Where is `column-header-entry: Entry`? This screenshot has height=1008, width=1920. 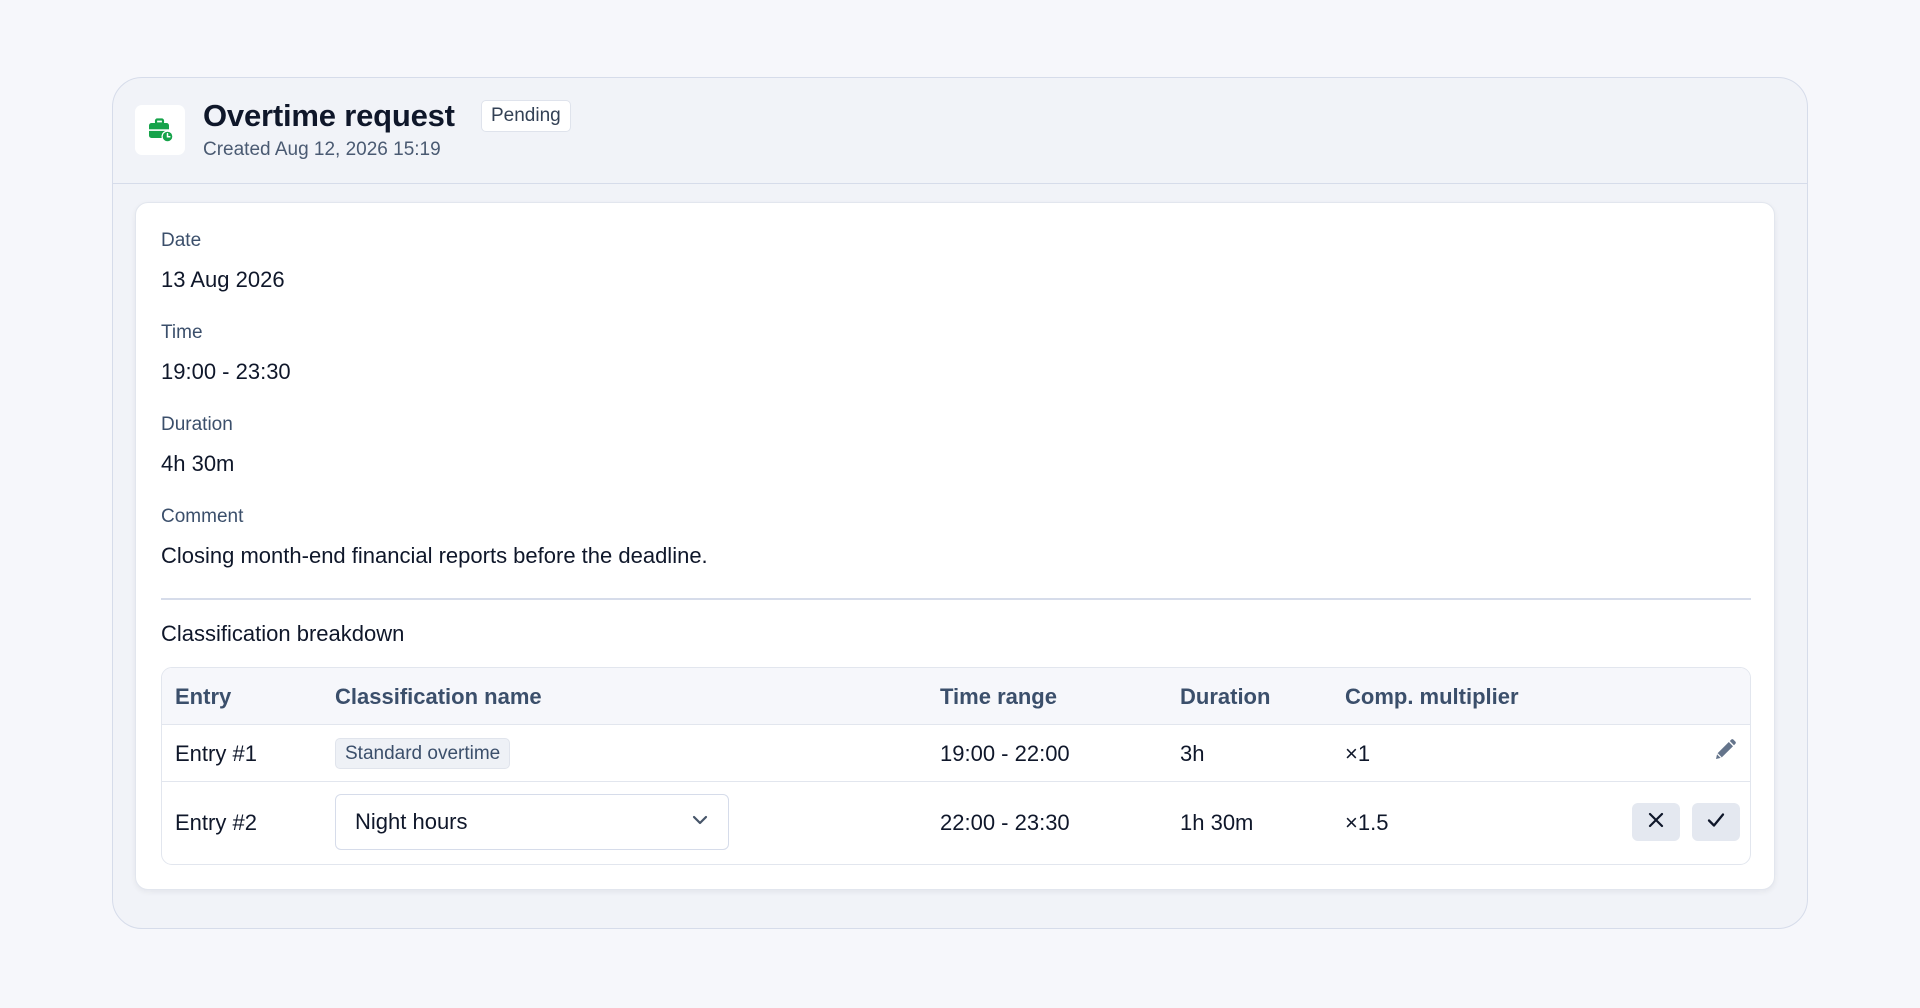
column-header-entry: Entry is located at coordinates (203, 696).